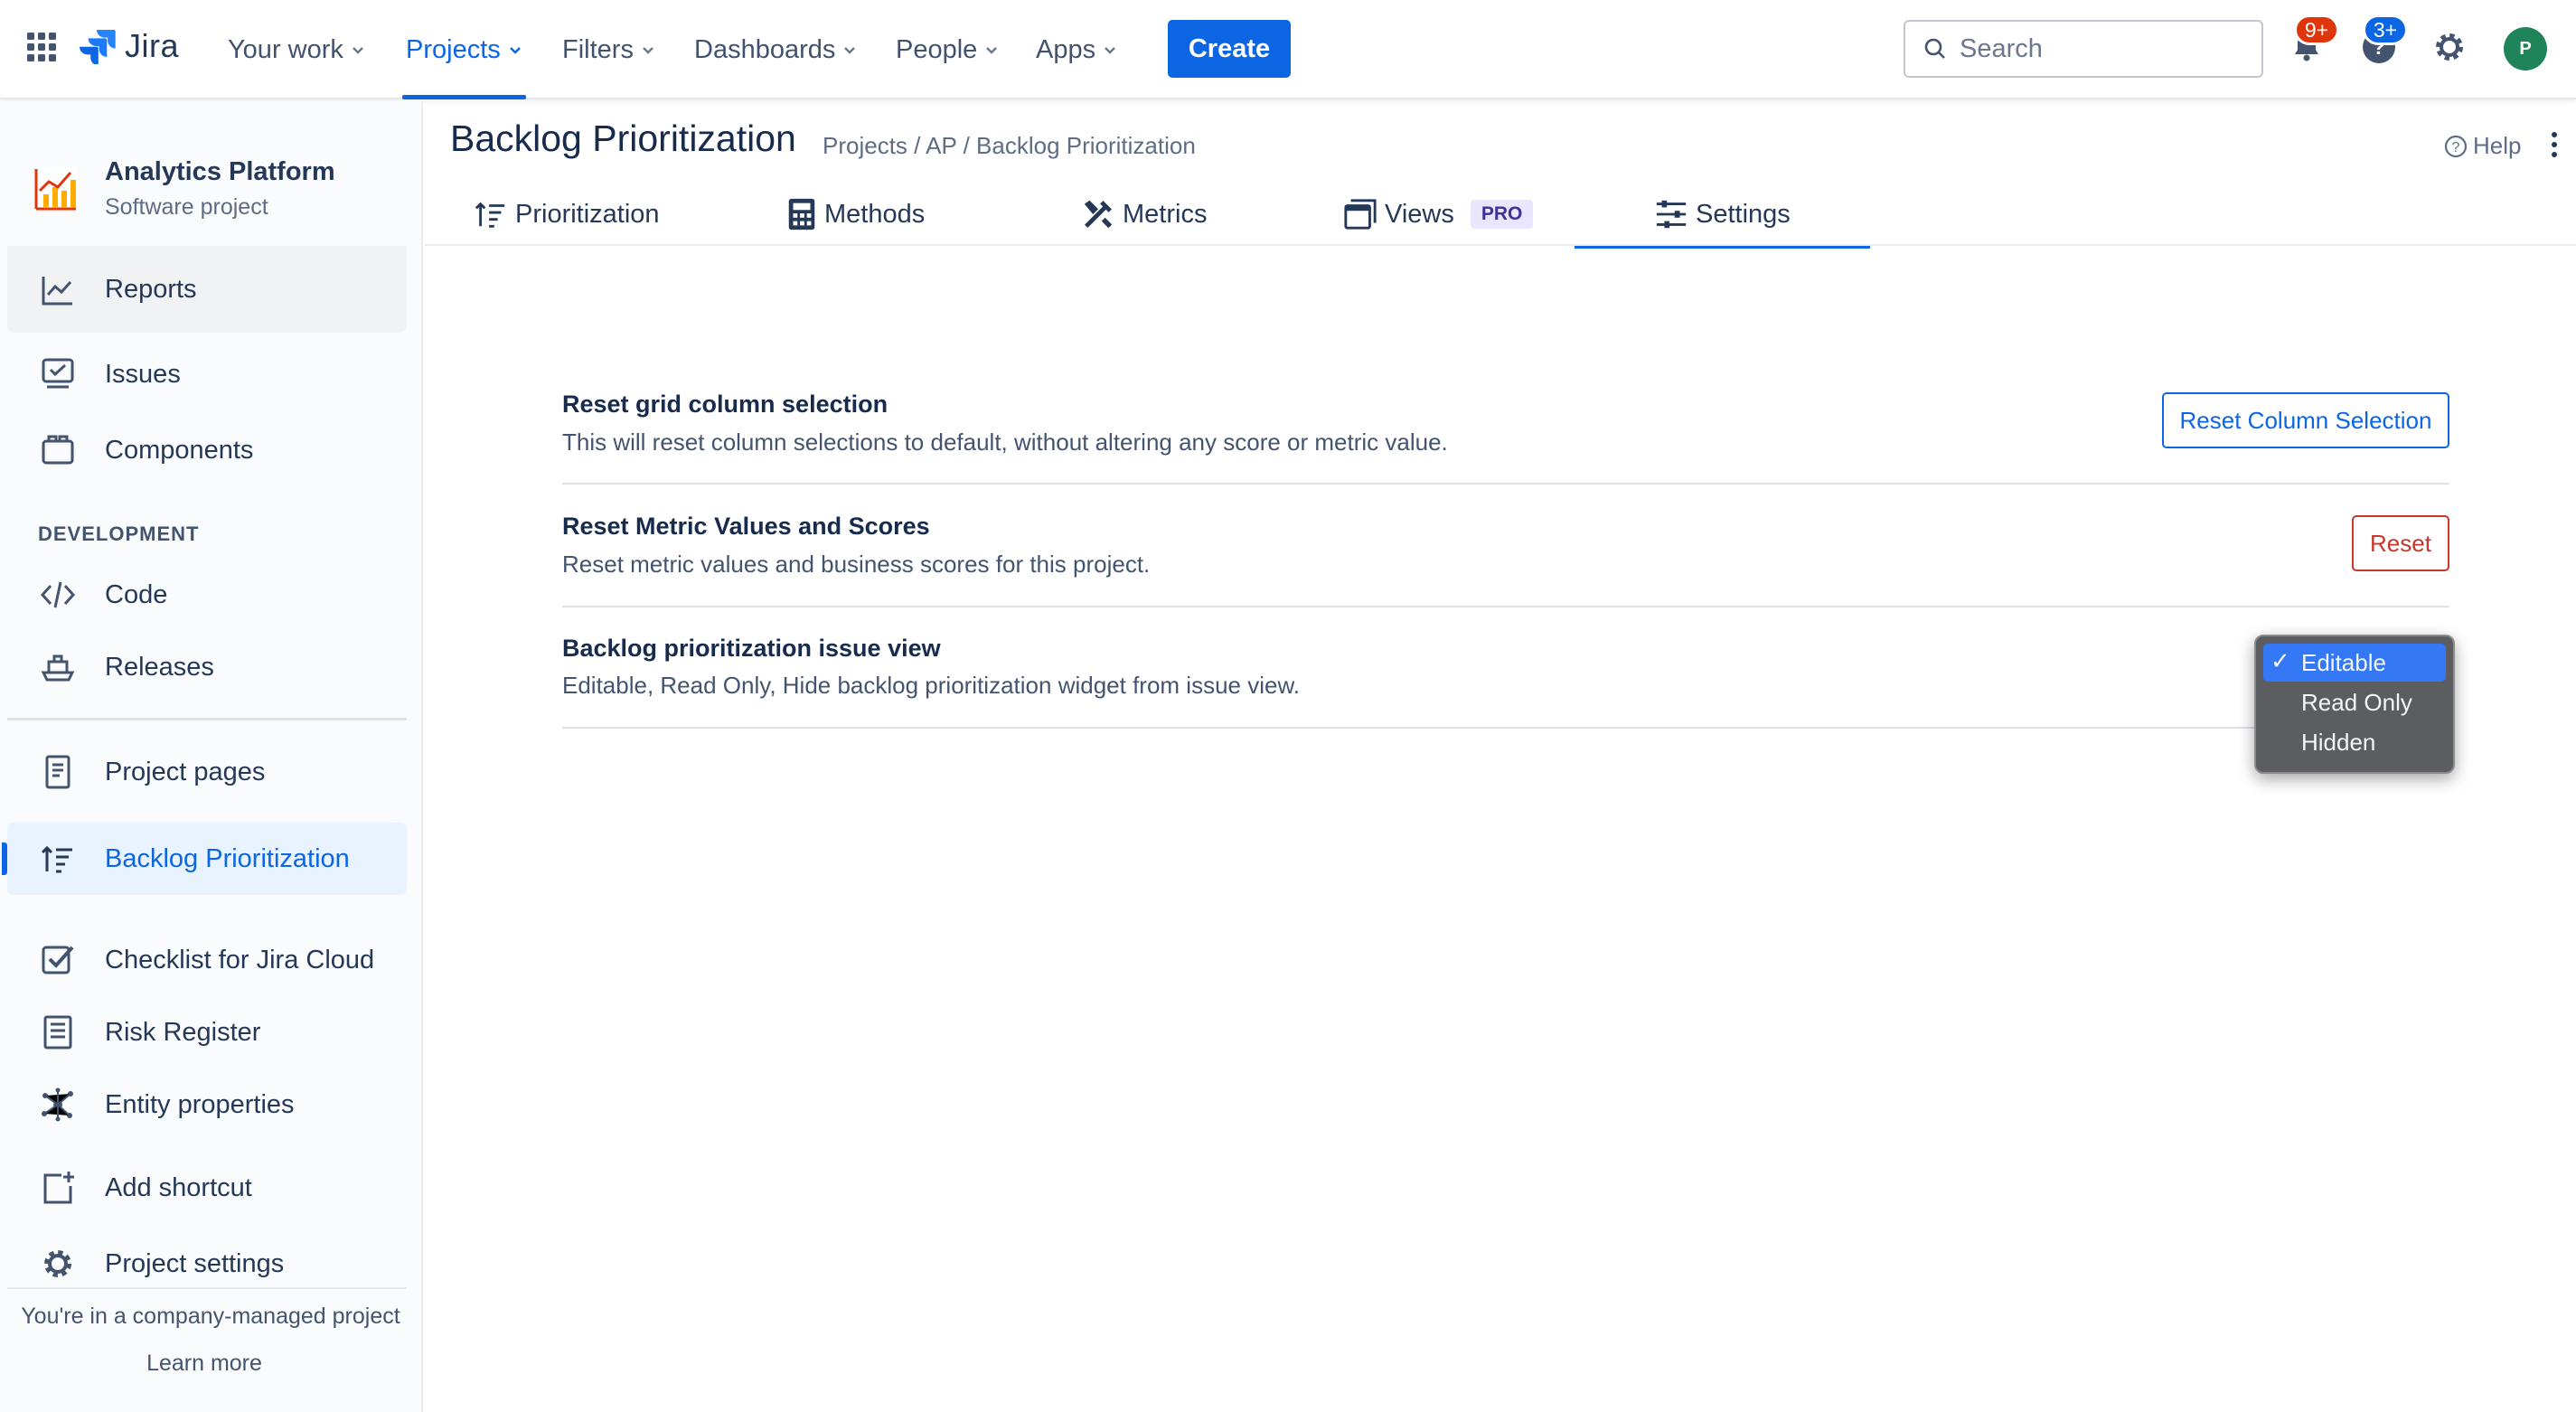  Describe the element at coordinates (58, 960) in the screenshot. I see `checkbox-icon` at that location.